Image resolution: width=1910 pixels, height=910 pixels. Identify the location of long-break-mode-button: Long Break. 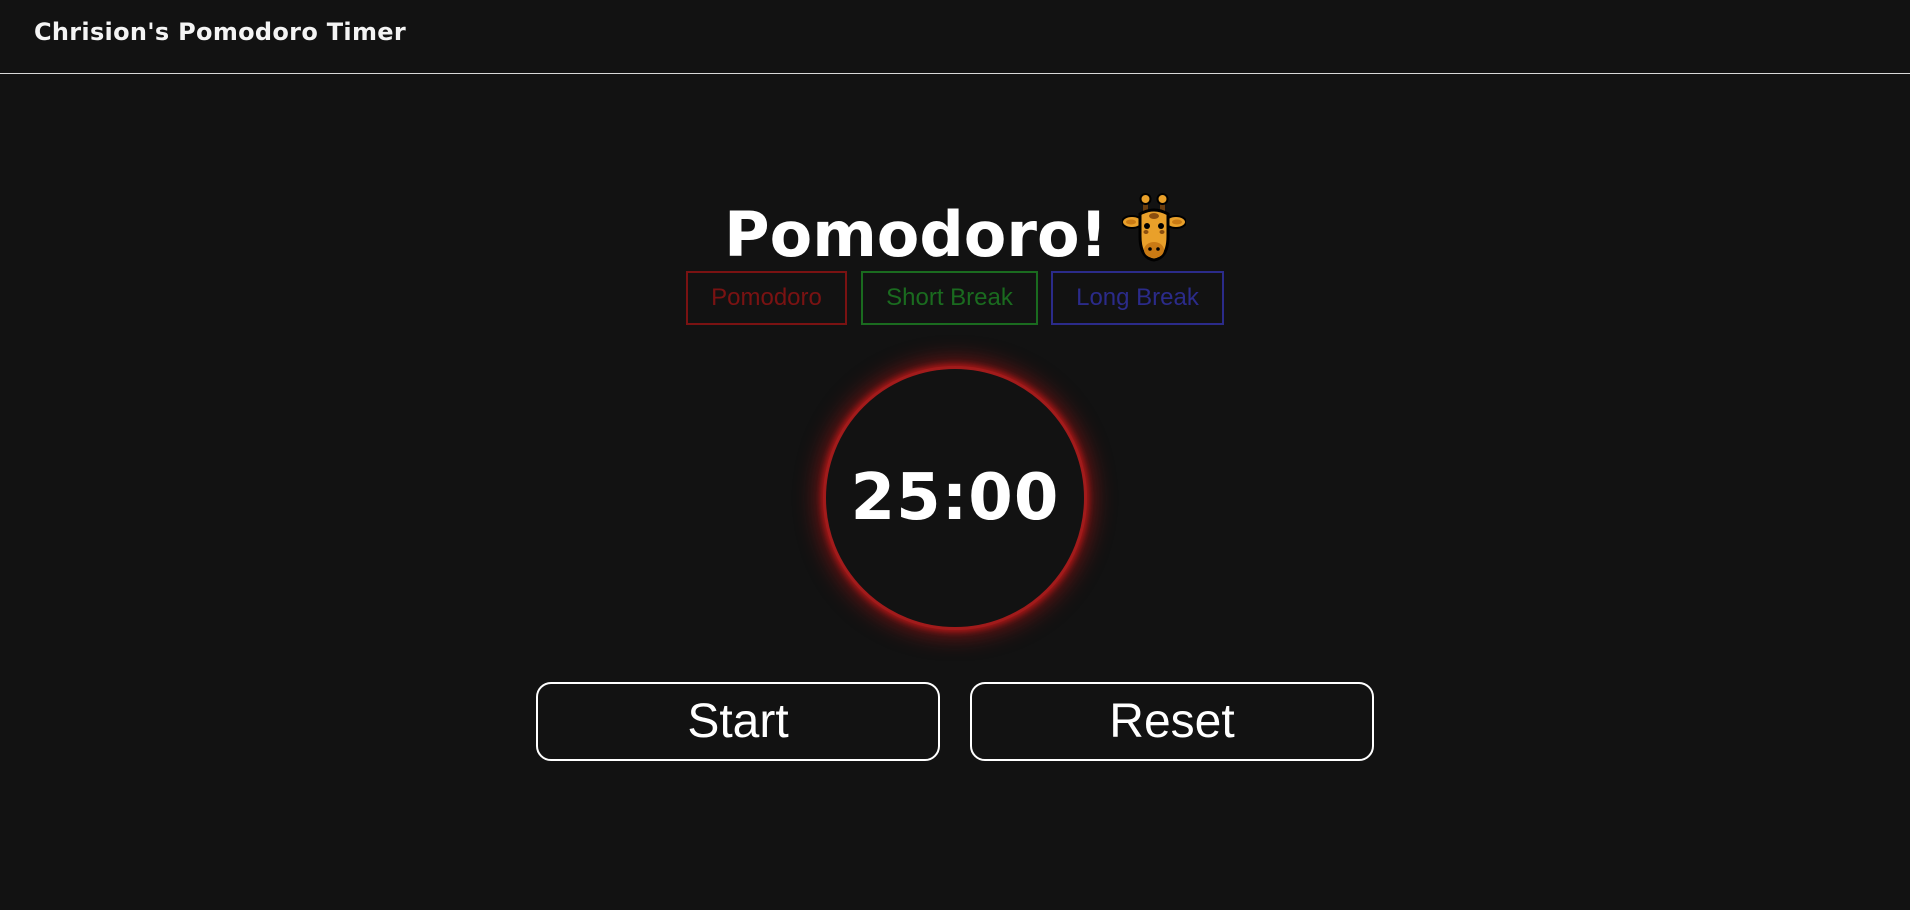
(1137, 298).